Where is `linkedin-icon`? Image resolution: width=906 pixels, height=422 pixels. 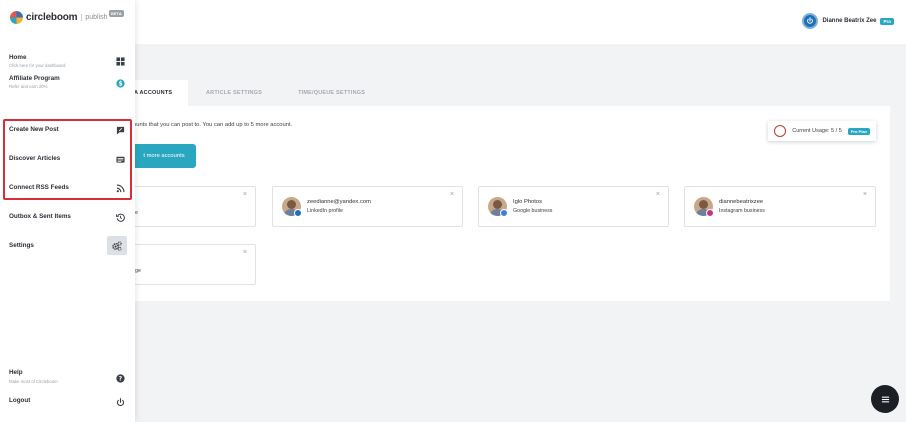
linkedin-icon is located at coordinates (298, 213).